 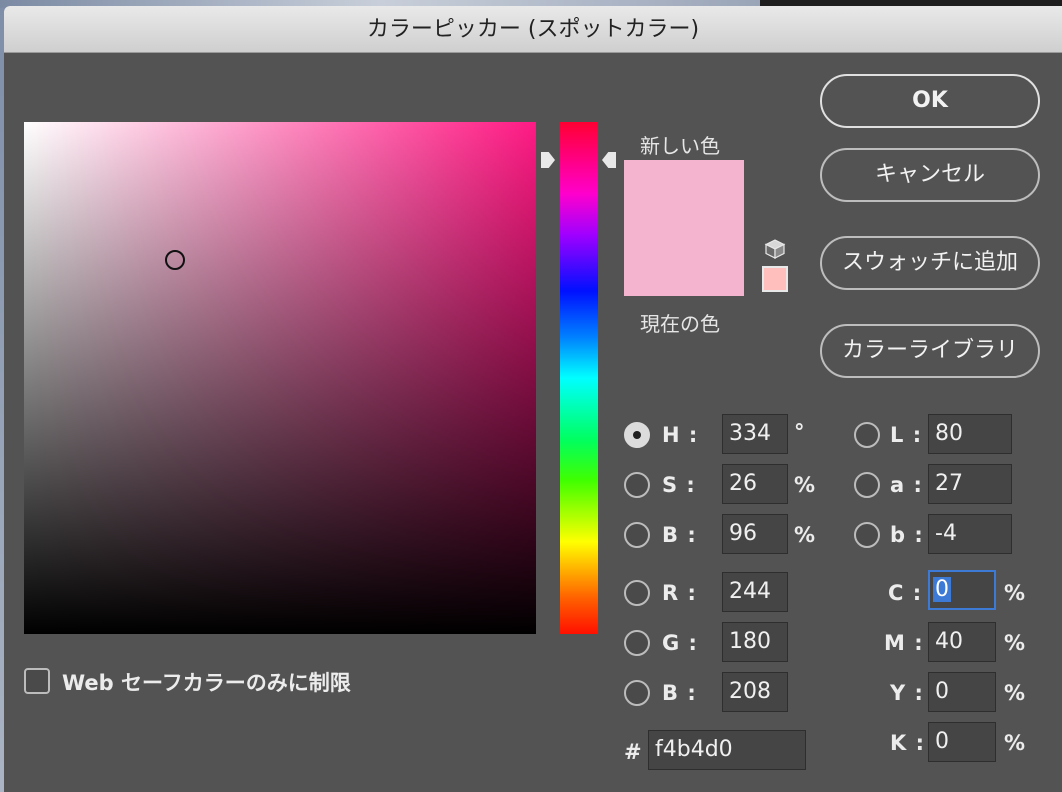 What do you see at coordinates (799, 432) in the screenshot?
I see `h-unit: °` at bounding box center [799, 432].